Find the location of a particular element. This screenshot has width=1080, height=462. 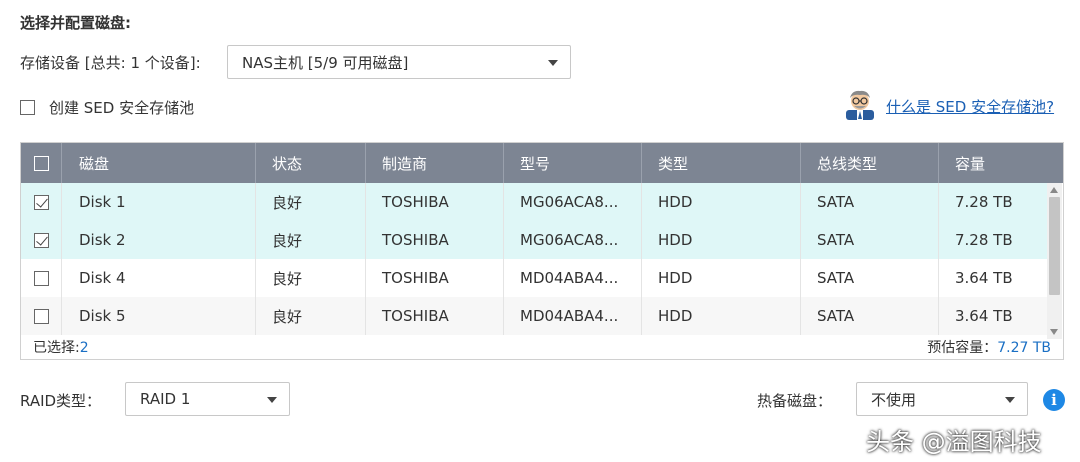

column-header-model: 型号 is located at coordinates (573, 163).